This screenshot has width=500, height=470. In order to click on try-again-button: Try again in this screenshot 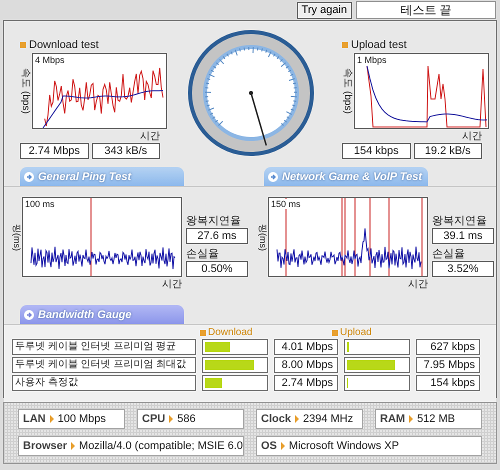, I will do `click(324, 10)`.